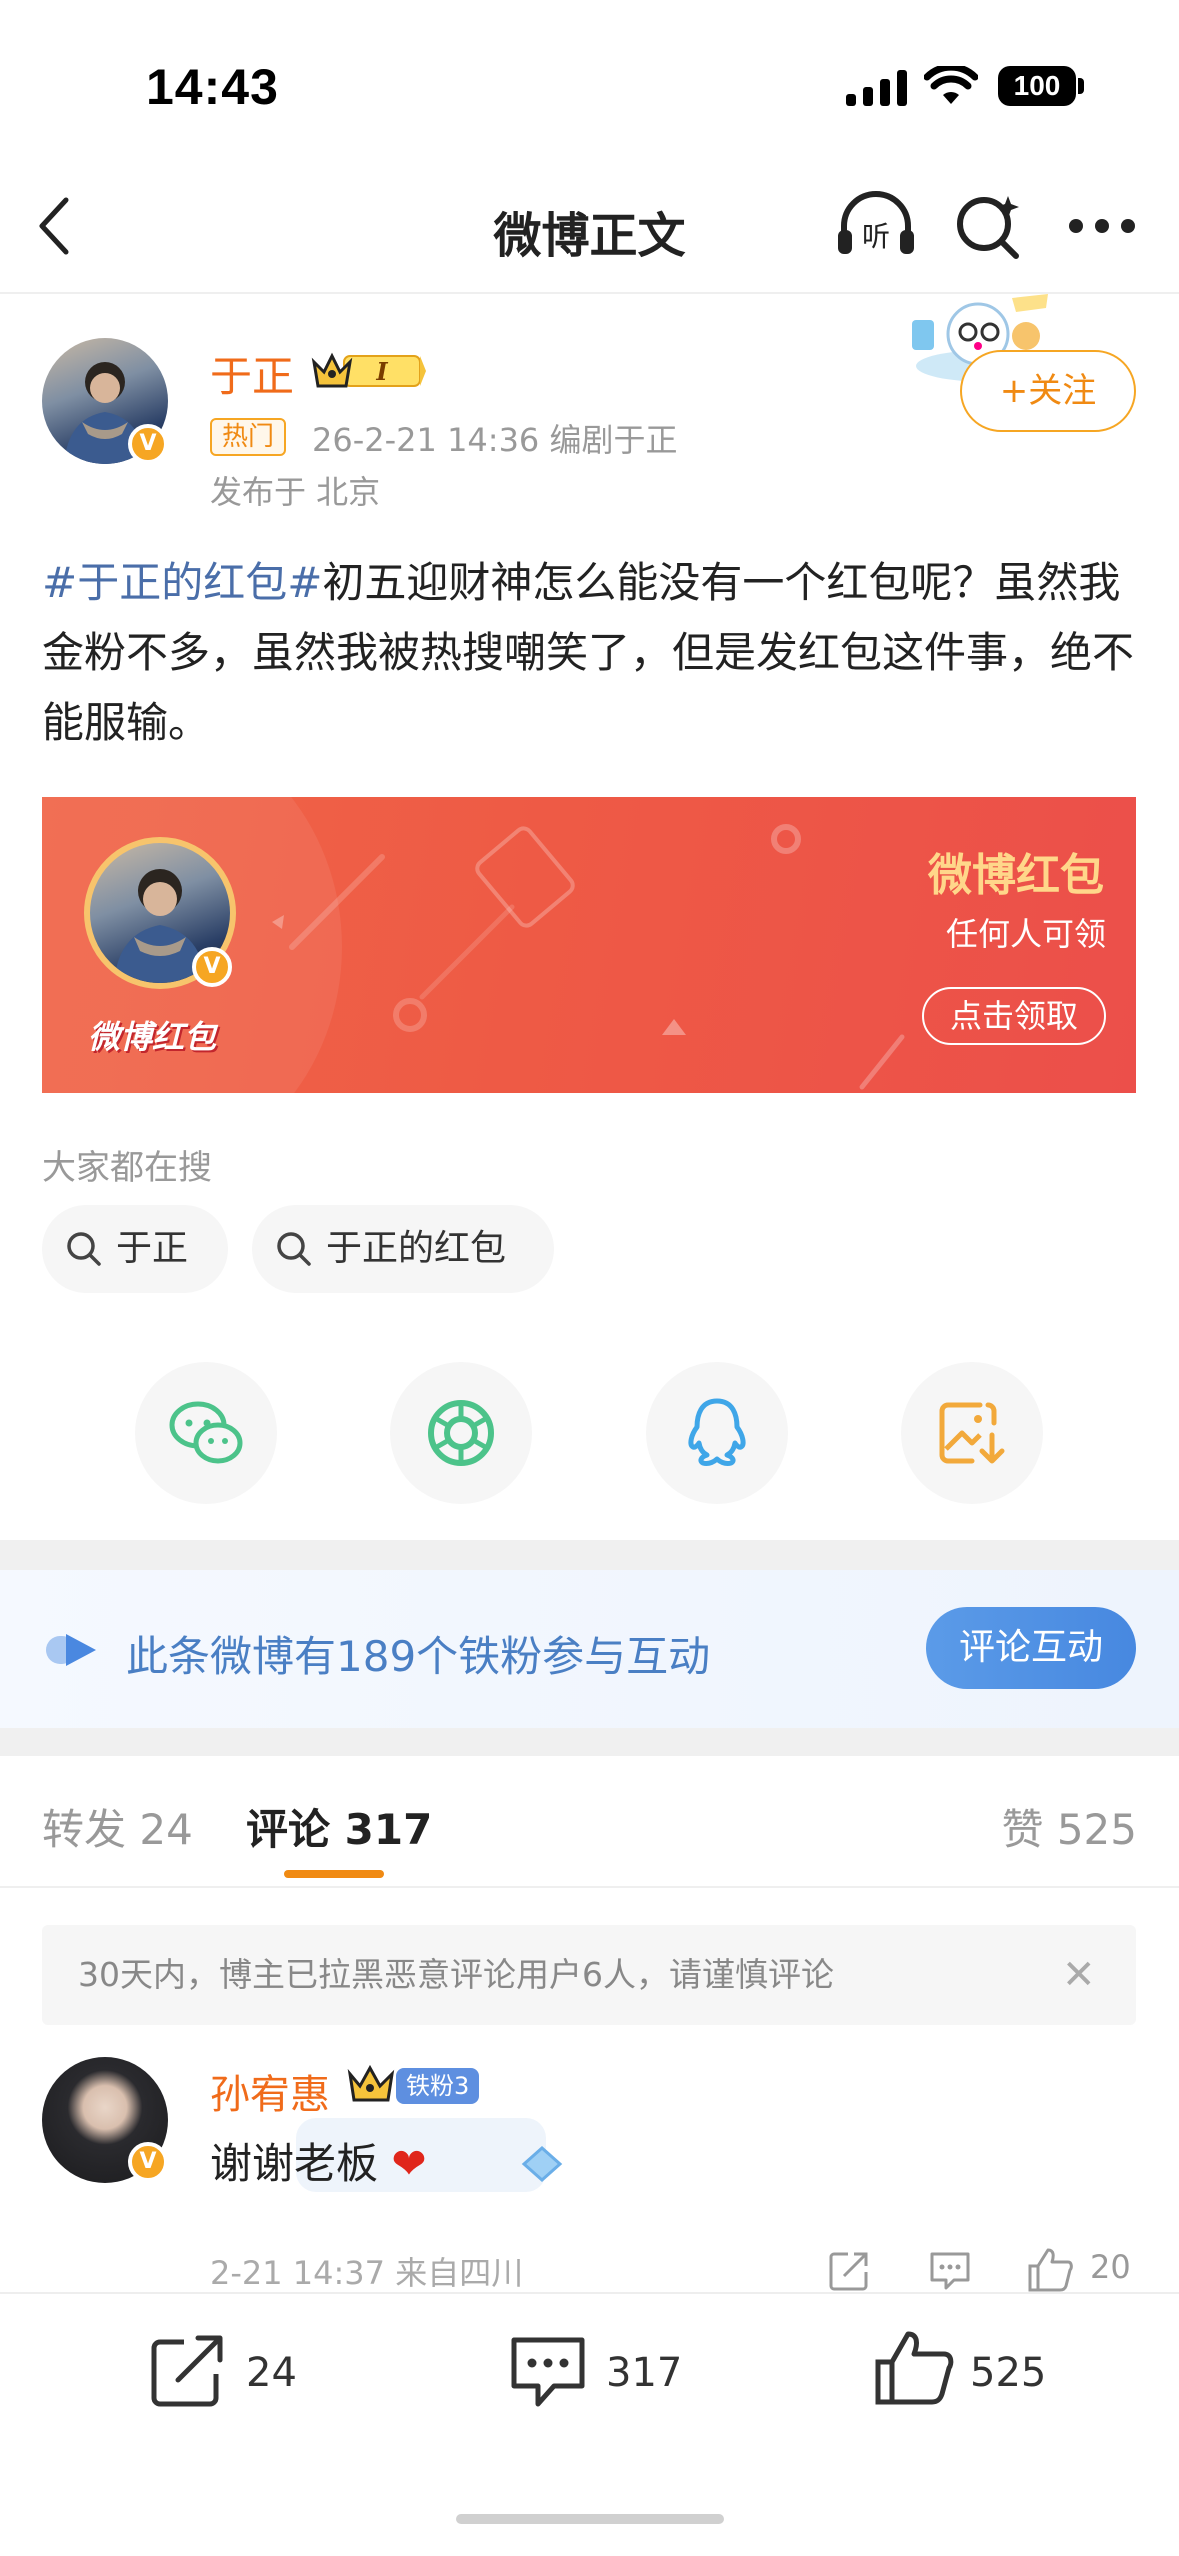 The width and height of the screenshot is (1179, 2556). What do you see at coordinates (1050, 2271) in the screenshot?
I see `comment-like-icon` at bounding box center [1050, 2271].